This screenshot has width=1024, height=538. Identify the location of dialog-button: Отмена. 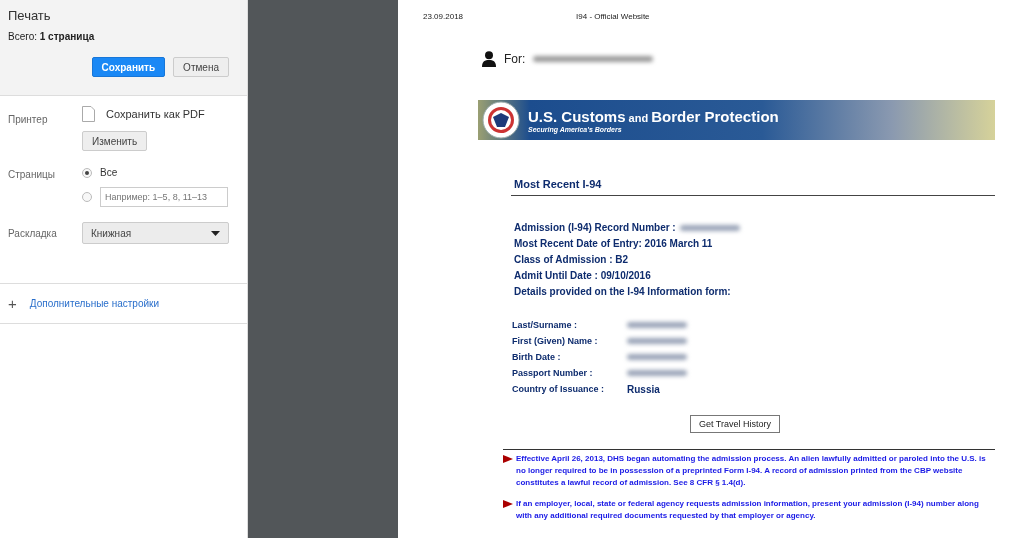
(201, 67).